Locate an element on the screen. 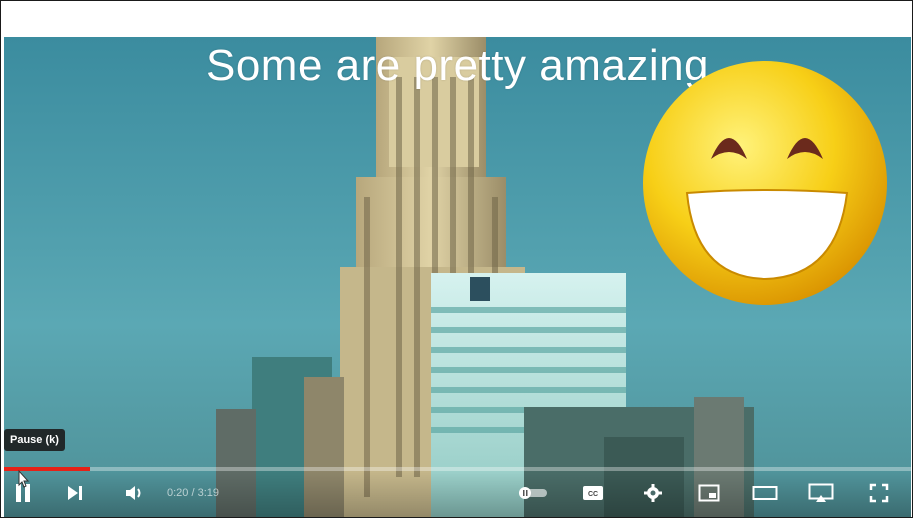 The height and width of the screenshot is (520, 915). autoplay-toggle is located at coordinates (533, 493).